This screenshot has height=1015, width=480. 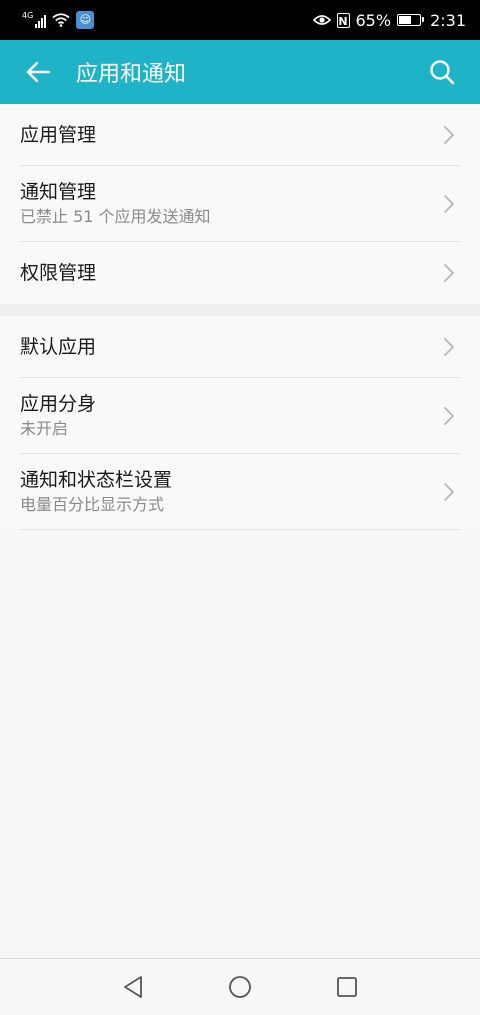 I want to click on notification-status-bar-item: 通知和状态栏设置 电量百分比显示方式, so click(x=240, y=492).